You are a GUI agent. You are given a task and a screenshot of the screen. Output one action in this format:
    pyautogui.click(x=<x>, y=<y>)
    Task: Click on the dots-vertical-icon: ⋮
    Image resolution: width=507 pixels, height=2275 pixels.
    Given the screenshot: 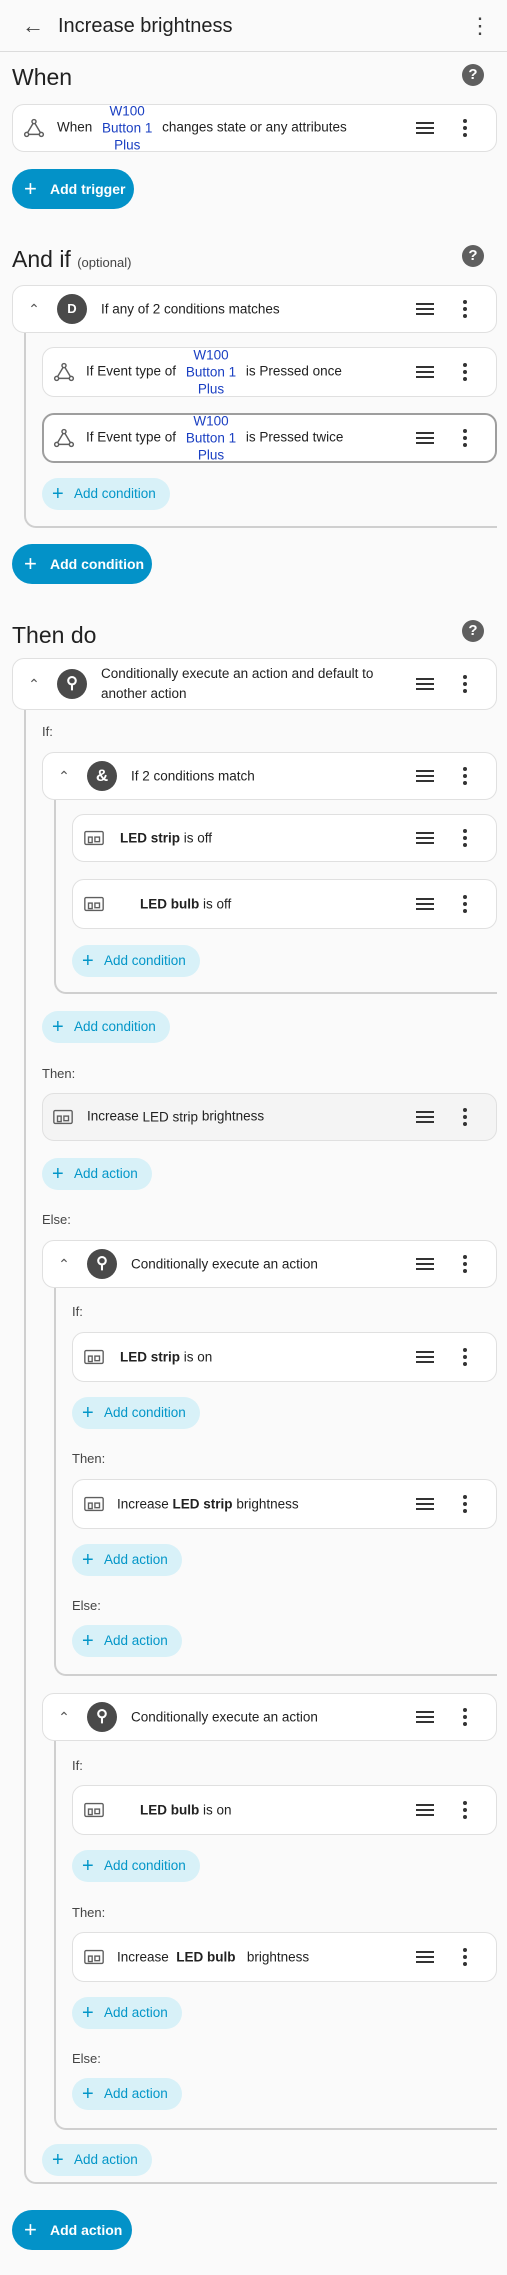 What is the action you would take?
    pyautogui.click(x=480, y=26)
    